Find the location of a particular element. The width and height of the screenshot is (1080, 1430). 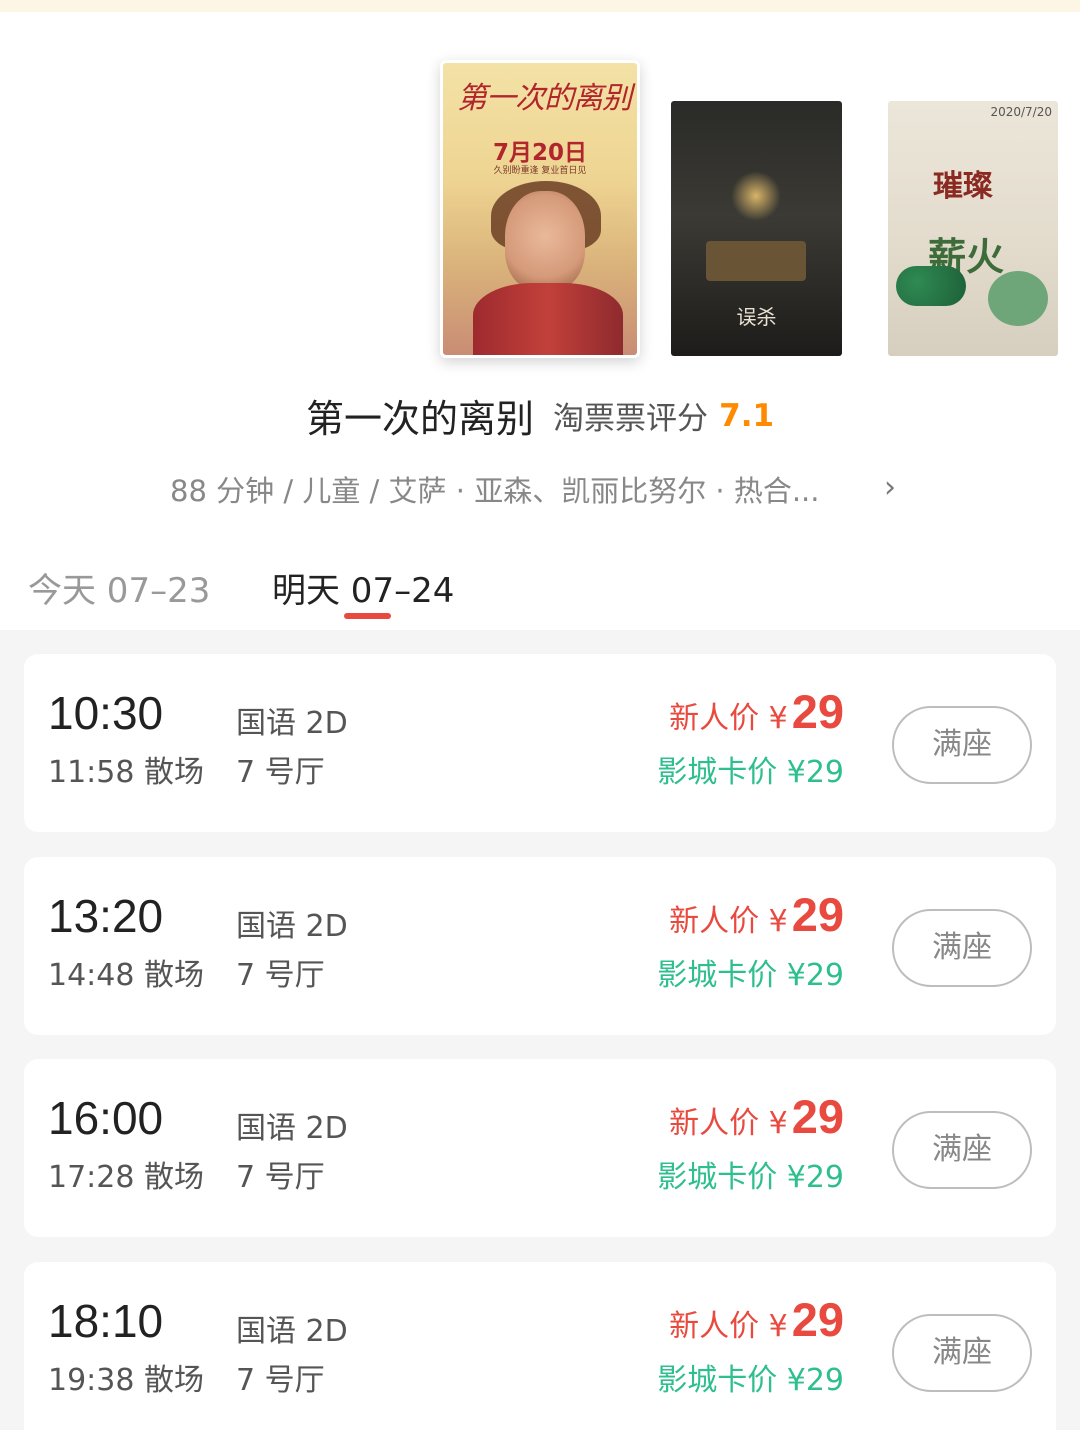

tab-tomorrow: 明天 07–24 is located at coordinates (363, 587).